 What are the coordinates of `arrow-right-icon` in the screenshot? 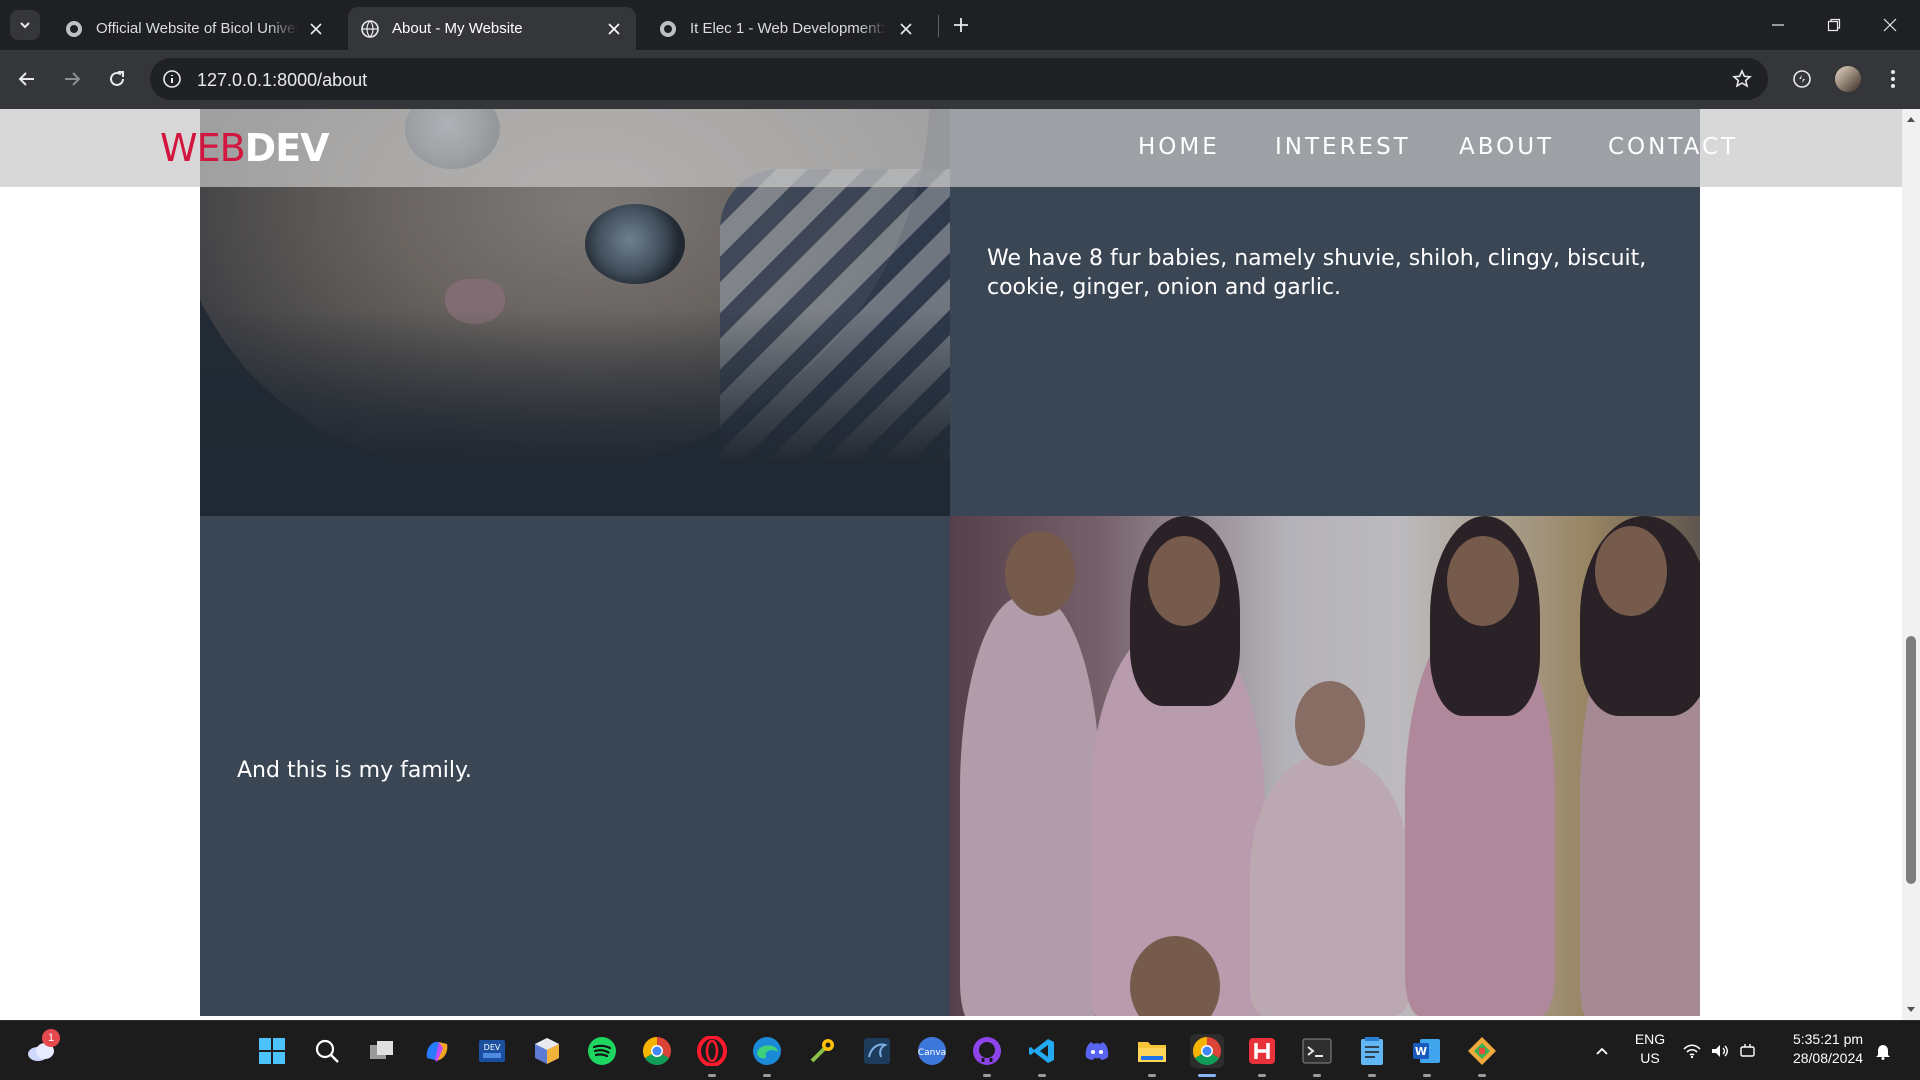 It's located at (73, 79).